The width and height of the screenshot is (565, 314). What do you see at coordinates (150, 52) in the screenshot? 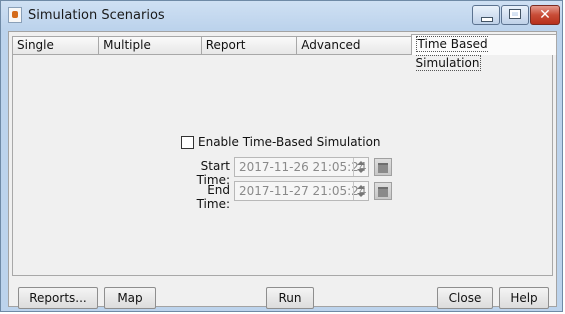
I see `tab-multiple-failures: Multiple Failures` at bounding box center [150, 52].